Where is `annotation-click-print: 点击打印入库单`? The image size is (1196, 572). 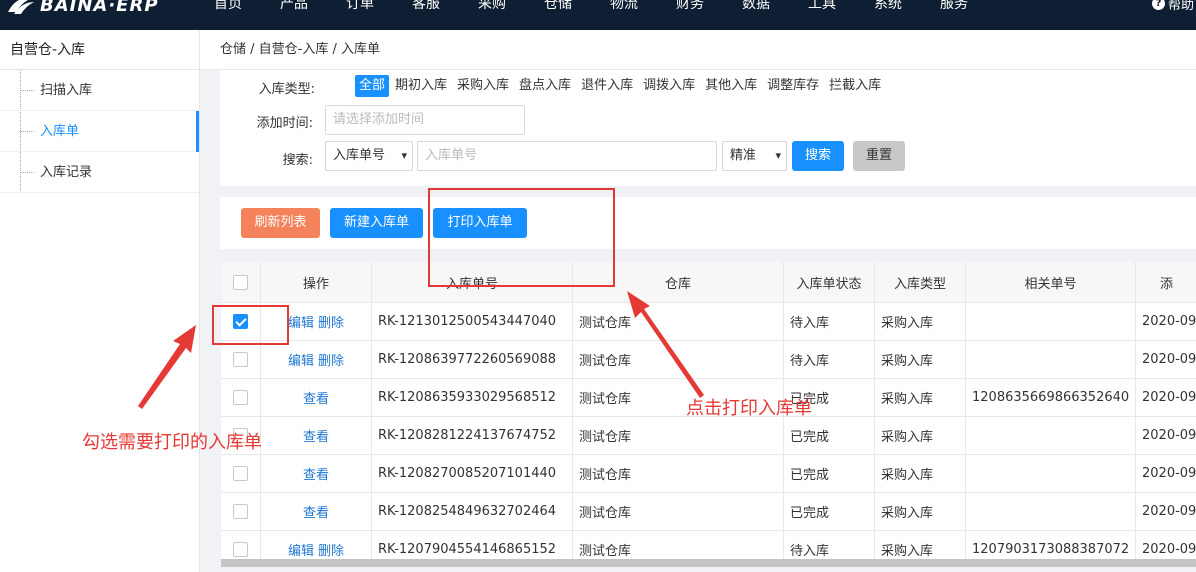 annotation-click-print: 点击打印入库单 is located at coordinates (749, 408).